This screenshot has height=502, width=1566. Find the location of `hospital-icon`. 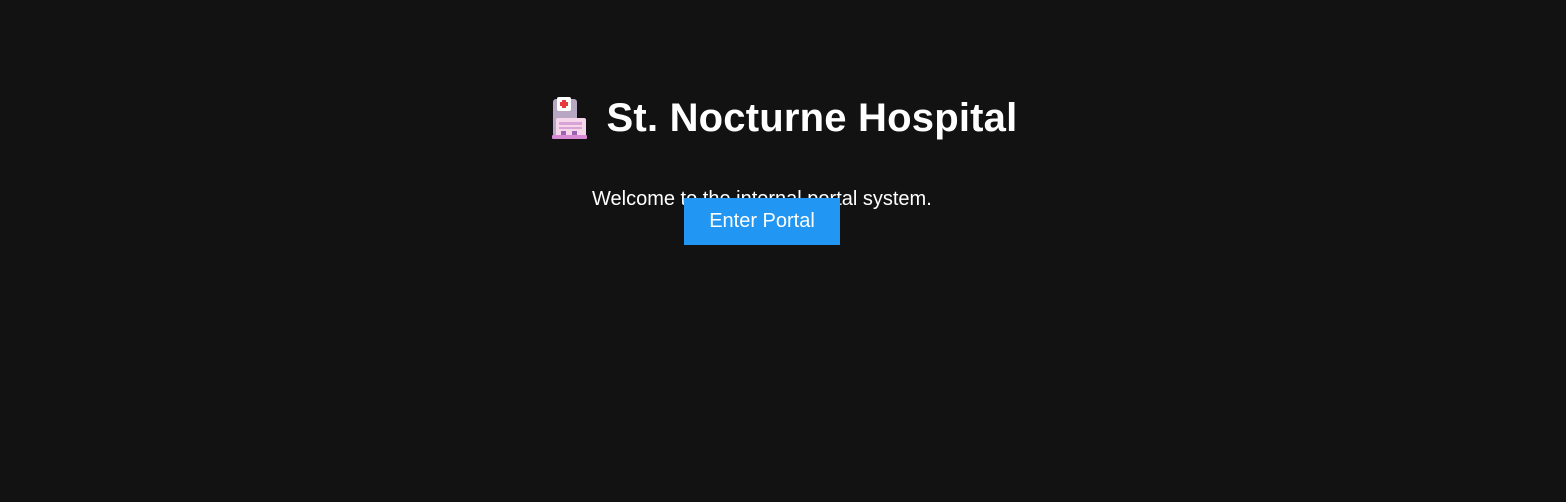

hospital-icon is located at coordinates (569, 118).